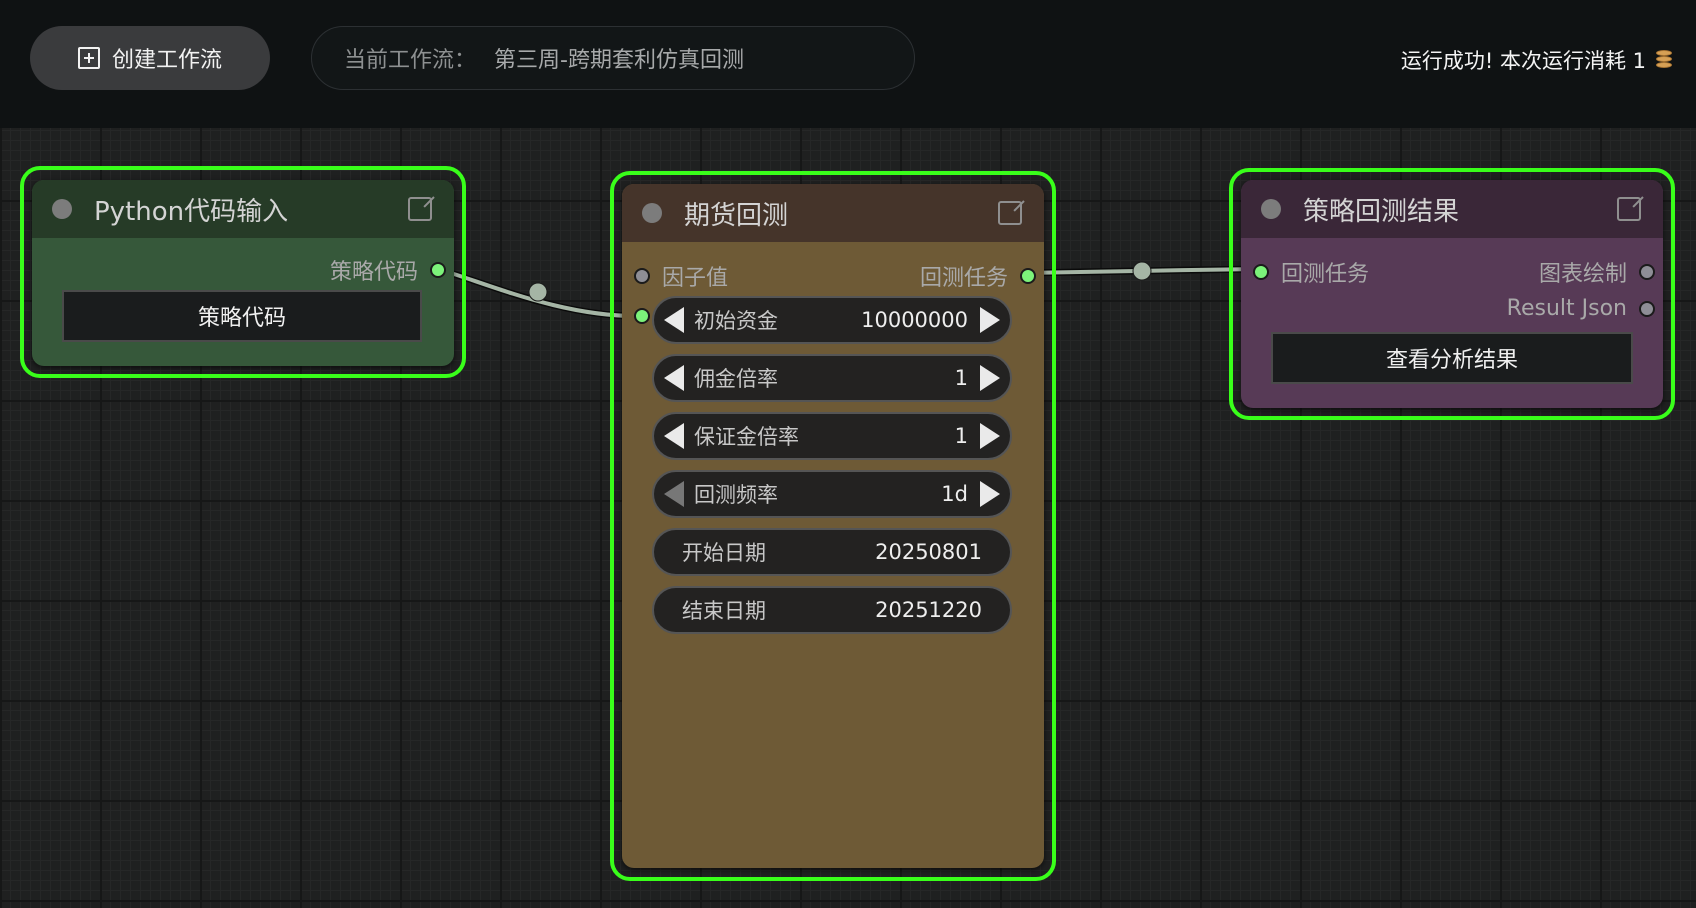 Image resolution: width=1696 pixels, height=908 pixels. Describe the element at coordinates (1452, 358) in the screenshot. I see `view-analysis-button: 查看分析结果` at that location.